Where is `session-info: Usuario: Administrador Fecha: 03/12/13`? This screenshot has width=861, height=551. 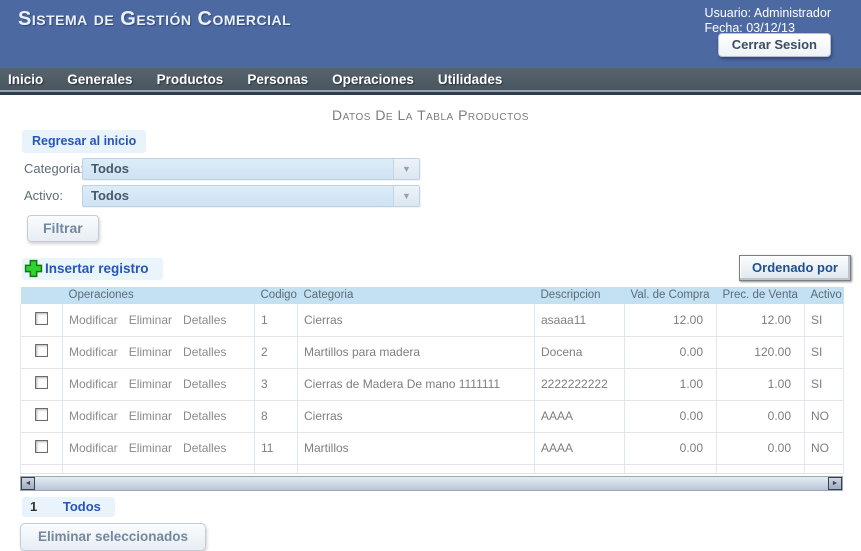 session-info: Usuario: Administrador Fecha: 03/12/13 is located at coordinates (768, 21).